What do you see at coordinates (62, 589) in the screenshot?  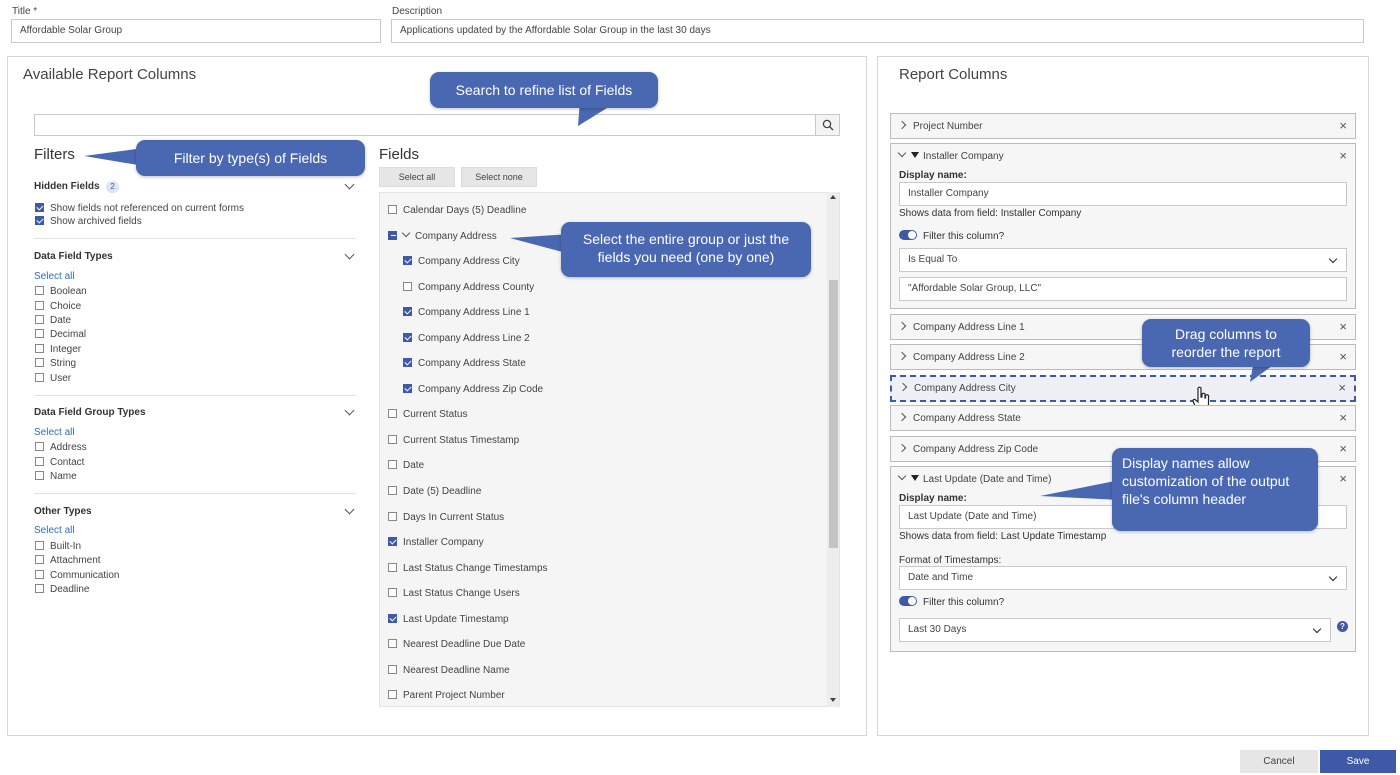 I see `option-deadline: Deadline` at bounding box center [62, 589].